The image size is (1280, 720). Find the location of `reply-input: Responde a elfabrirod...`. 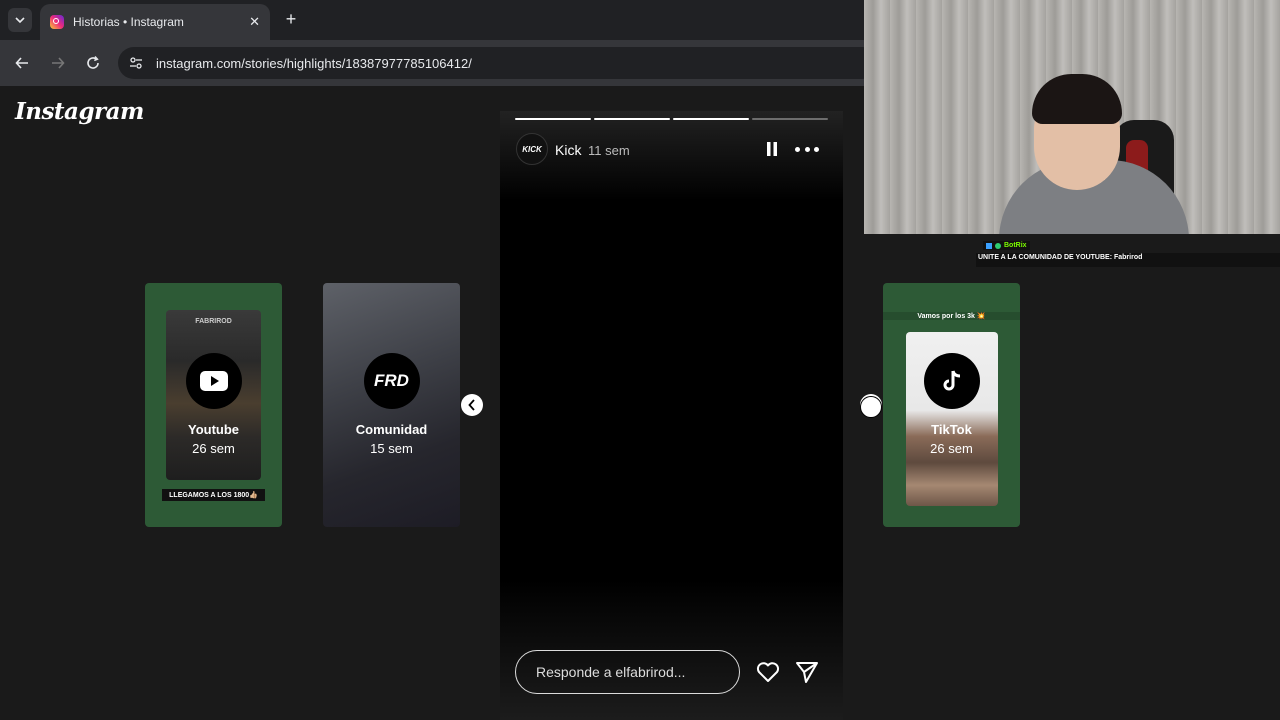

reply-input: Responde a elfabrirod... is located at coordinates (627, 672).